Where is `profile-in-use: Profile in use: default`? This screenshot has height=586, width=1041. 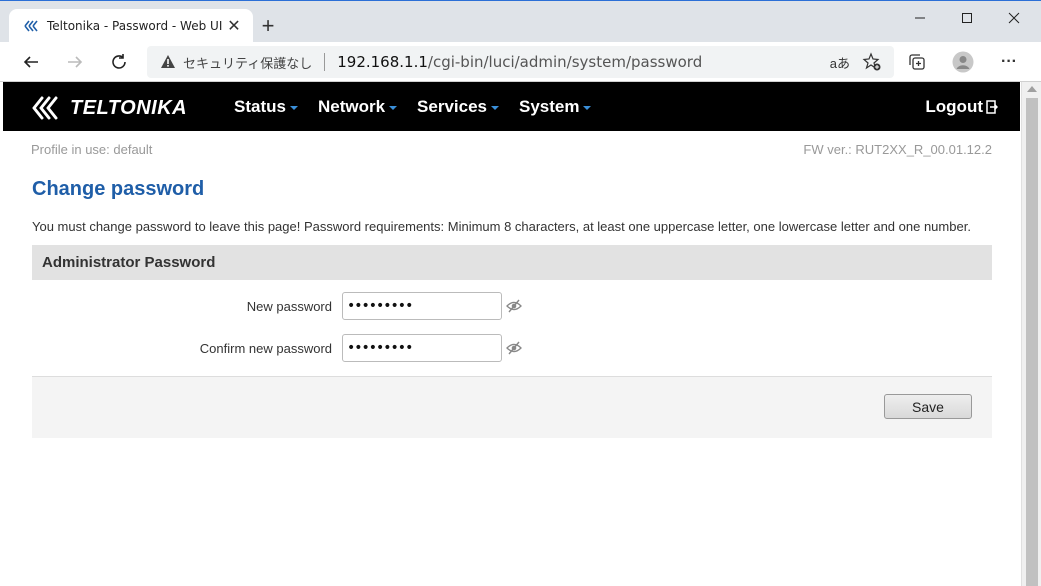
profile-in-use: Profile in use: default is located at coordinates (92, 149).